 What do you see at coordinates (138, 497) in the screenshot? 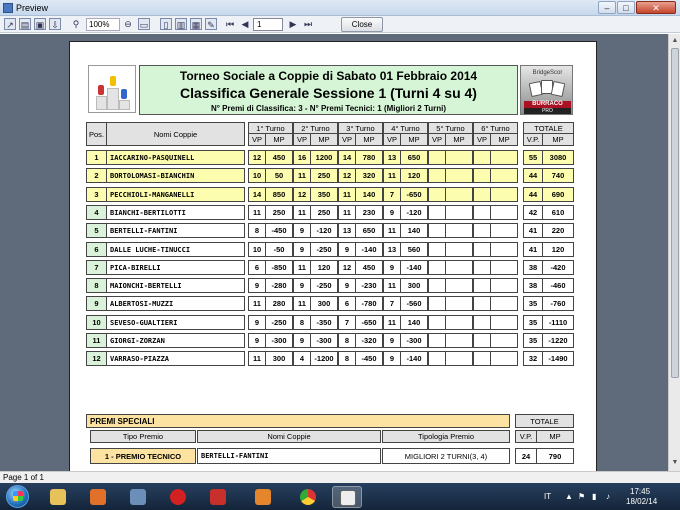
I see `network-taskbar-icon` at bounding box center [138, 497].